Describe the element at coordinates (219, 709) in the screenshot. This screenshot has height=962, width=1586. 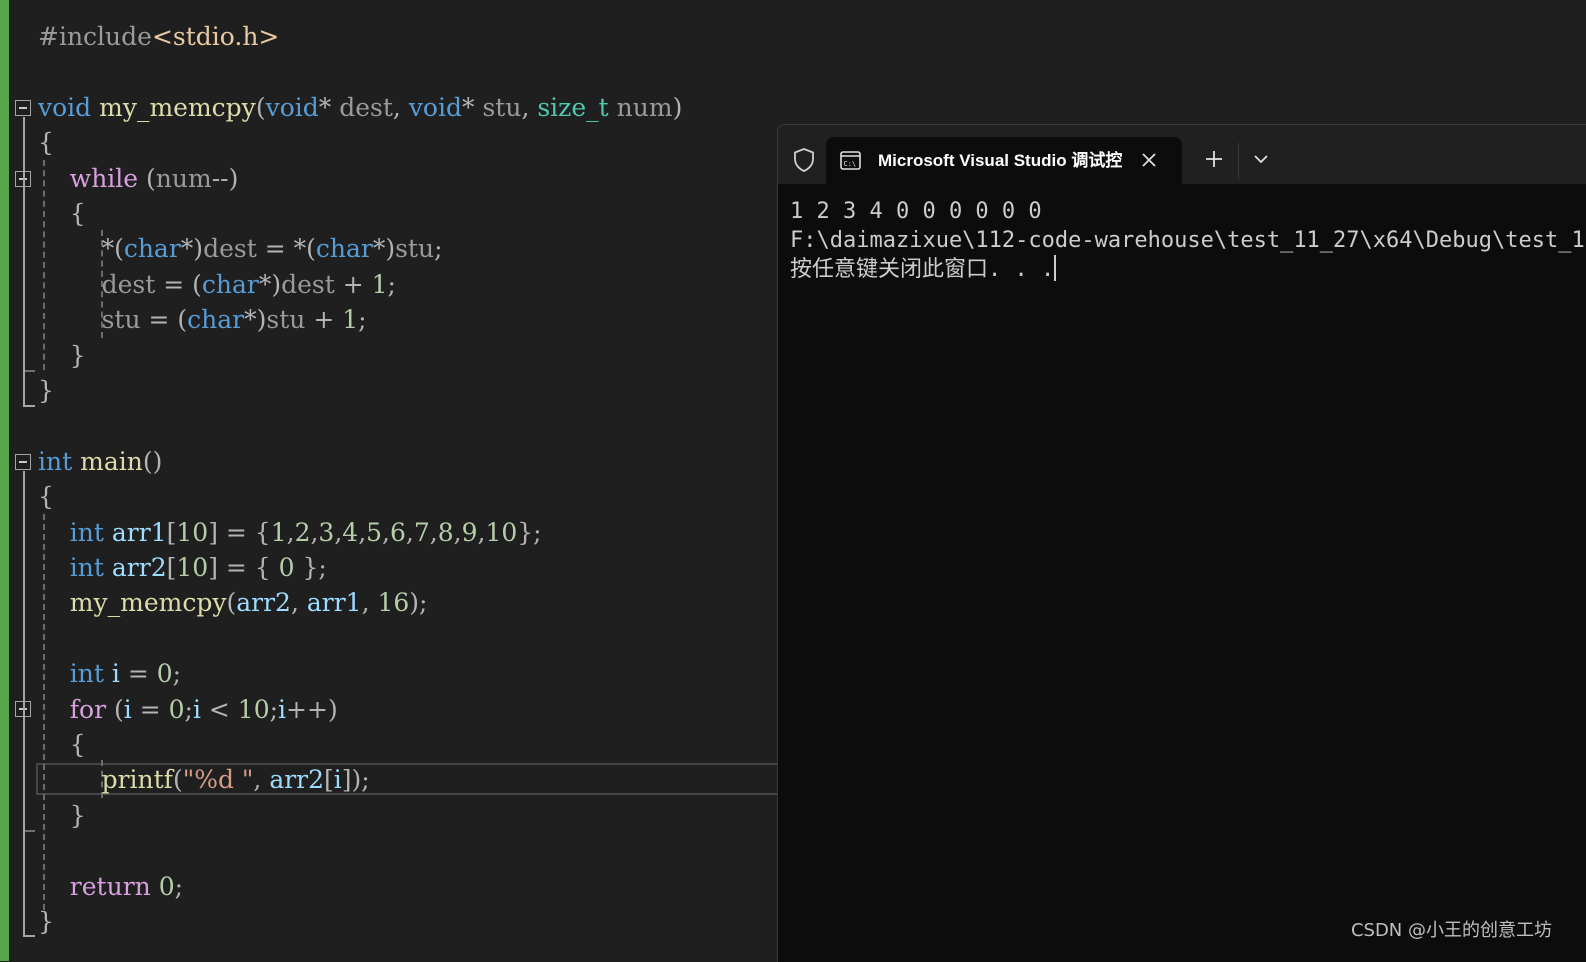
I see `code-token: <` at that location.